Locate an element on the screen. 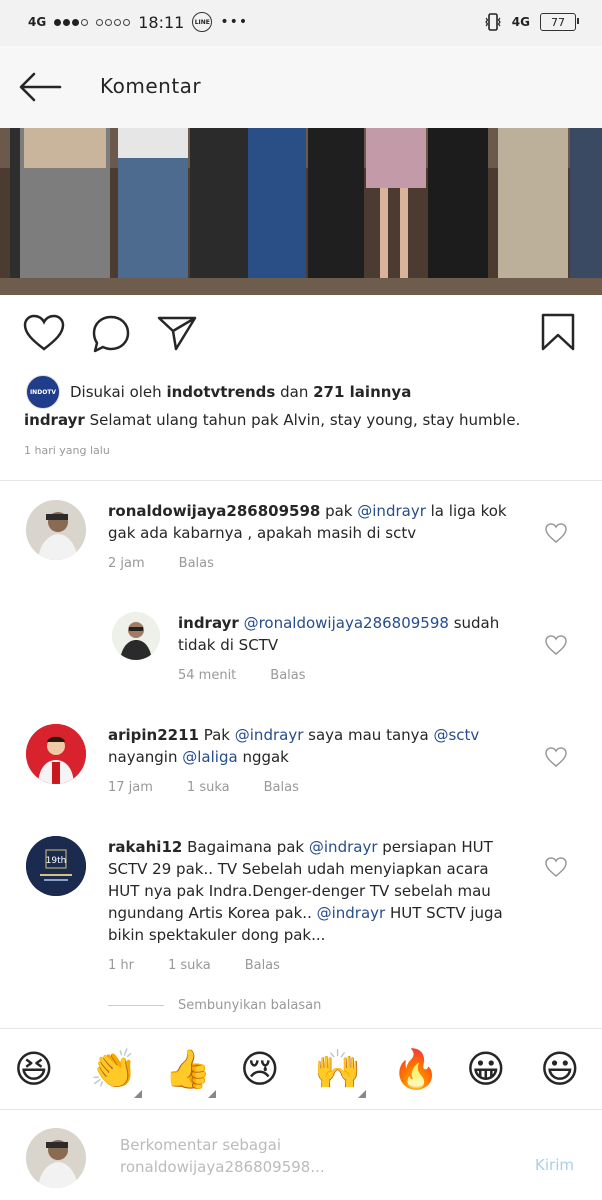 The image size is (602, 1200). page-title: Komentar is located at coordinates (151, 86).